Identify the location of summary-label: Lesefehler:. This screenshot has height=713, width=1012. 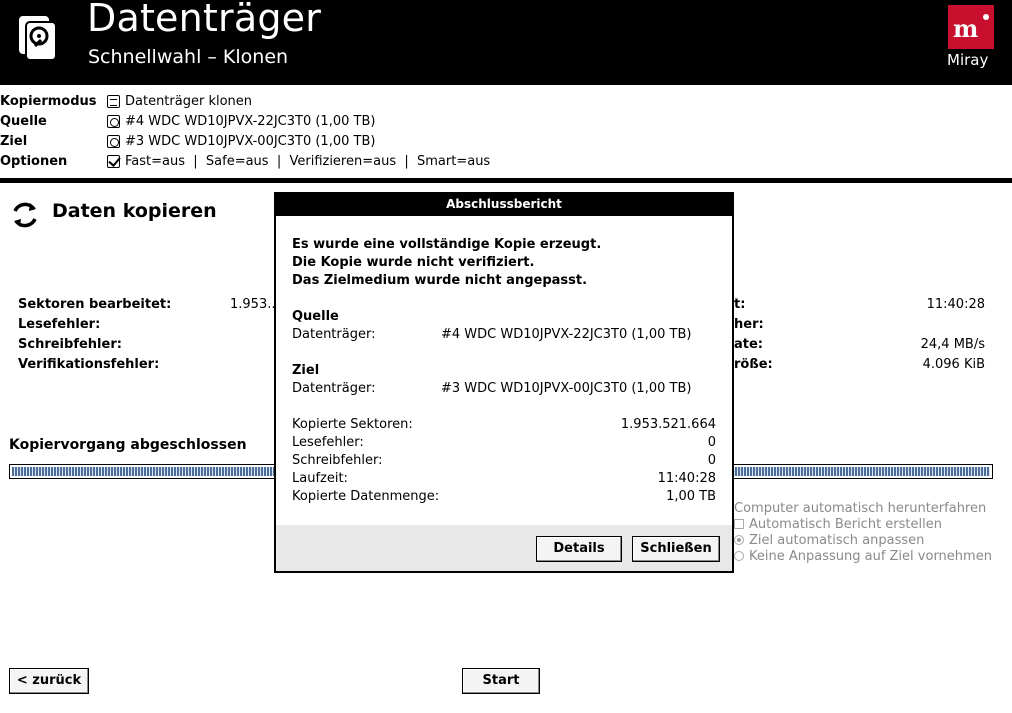
(328, 442).